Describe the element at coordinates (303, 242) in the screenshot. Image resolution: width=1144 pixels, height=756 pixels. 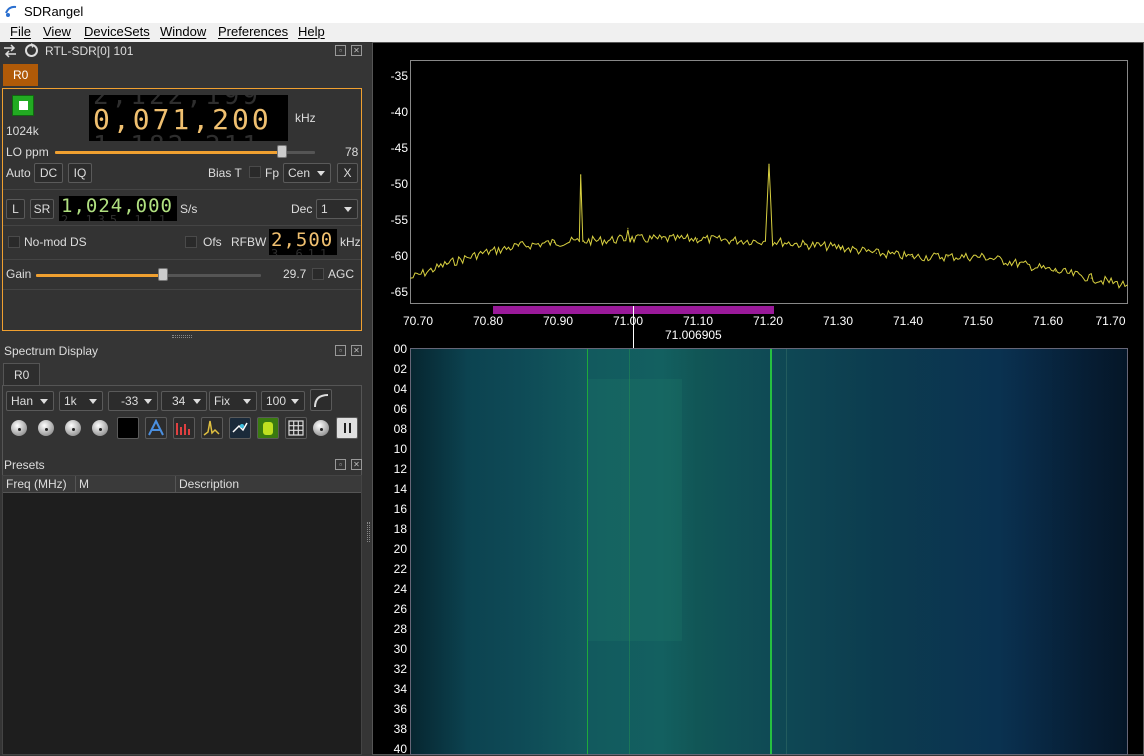
I see `rfbw-dial: 2,500 3,611` at that location.